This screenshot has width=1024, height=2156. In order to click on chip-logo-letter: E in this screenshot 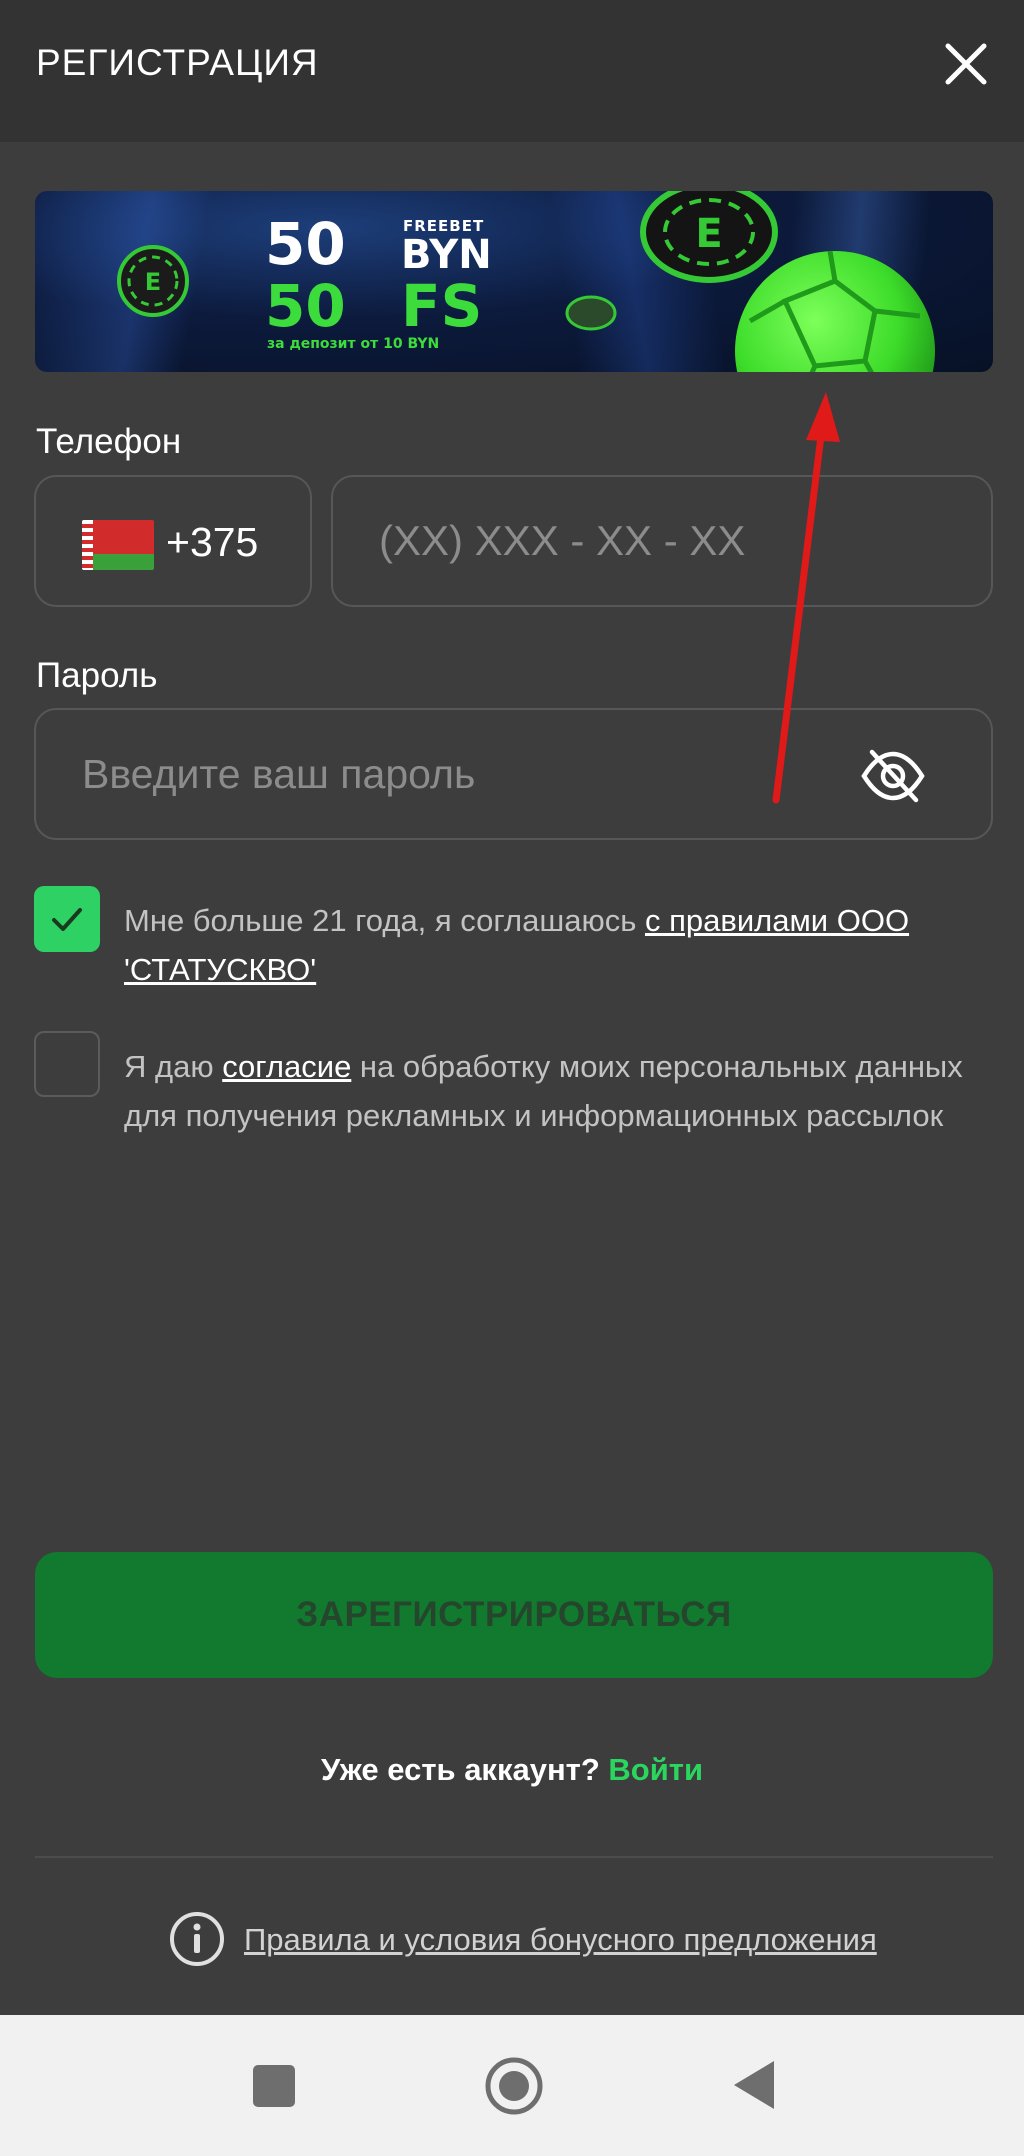, I will do `click(153, 282)`.